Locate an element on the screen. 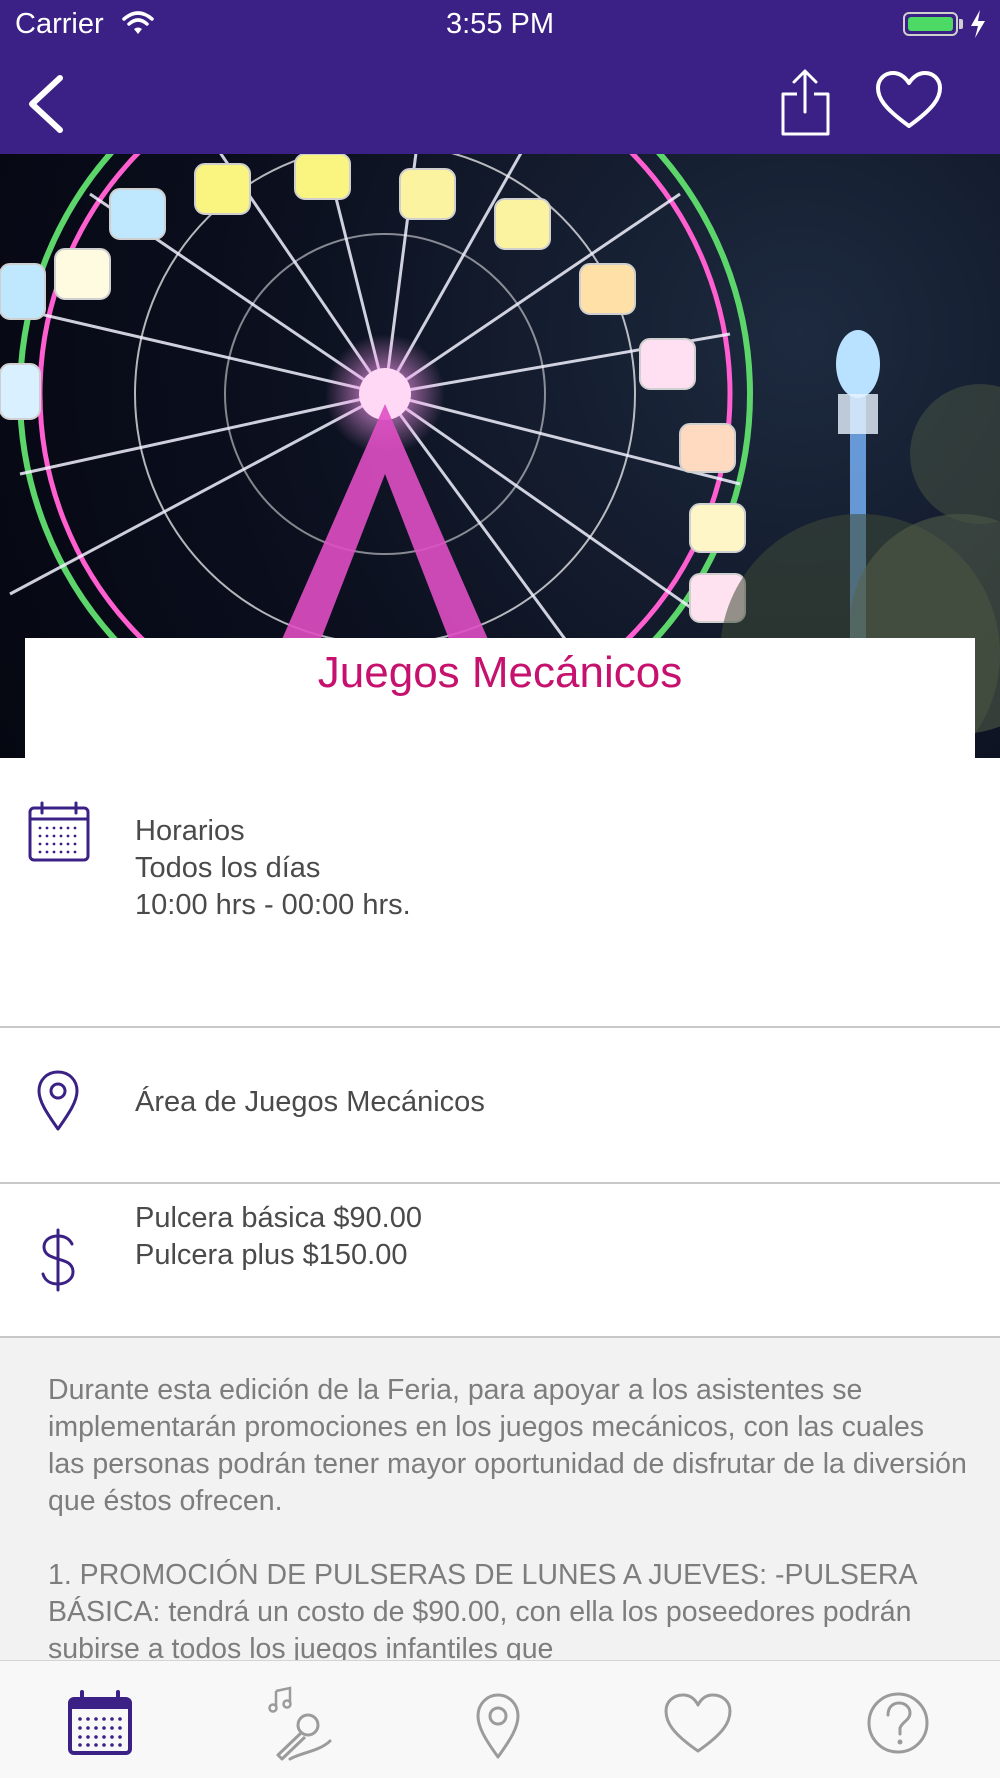 This screenshot has height=1778, width=1000. share-button is located at coordinates (805, 103).